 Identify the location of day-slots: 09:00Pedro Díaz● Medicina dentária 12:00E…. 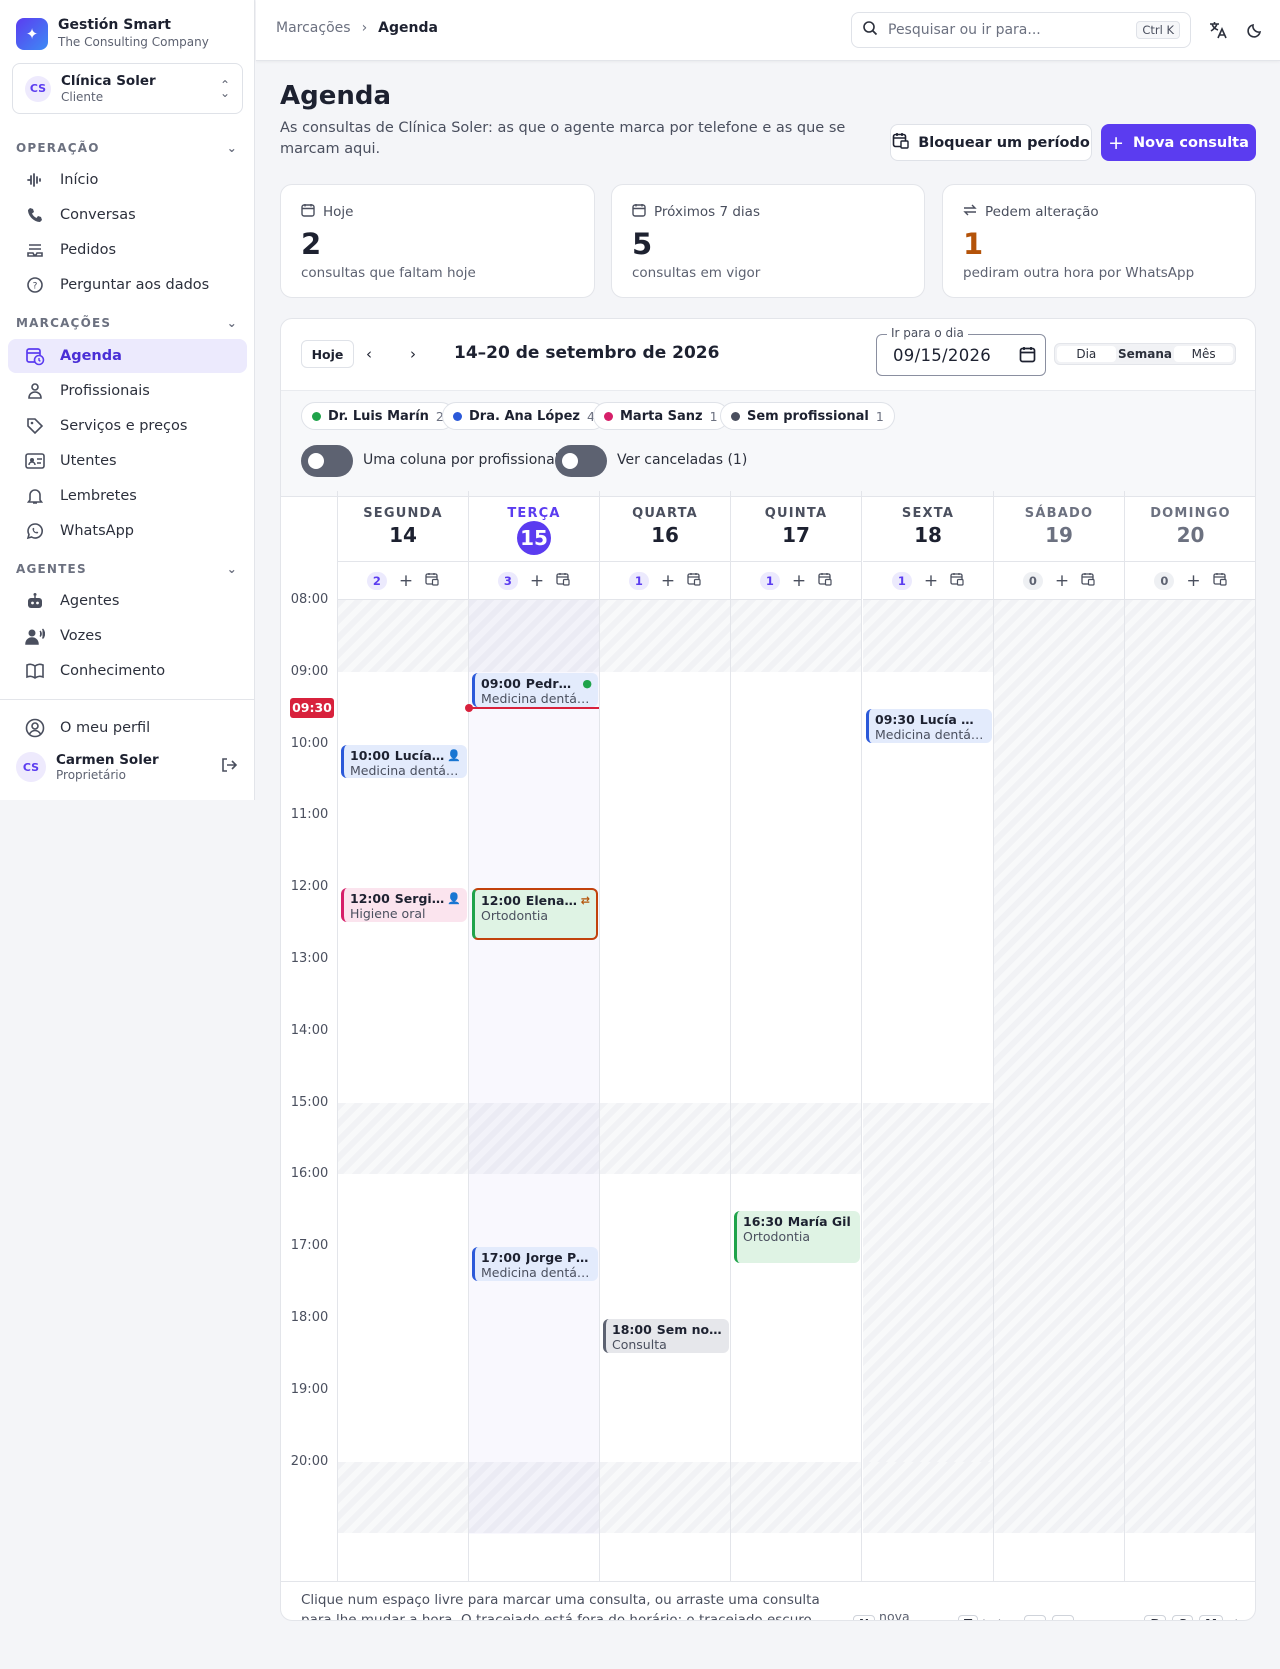
(532, 1067).